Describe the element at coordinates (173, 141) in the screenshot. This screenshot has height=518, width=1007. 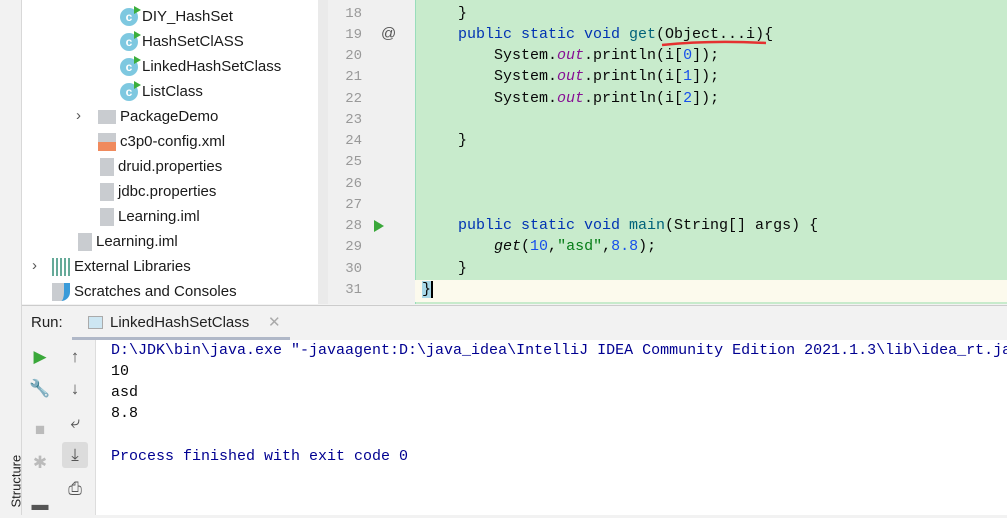
I see `tree-item-label: c3p0-config.xml` at that location.